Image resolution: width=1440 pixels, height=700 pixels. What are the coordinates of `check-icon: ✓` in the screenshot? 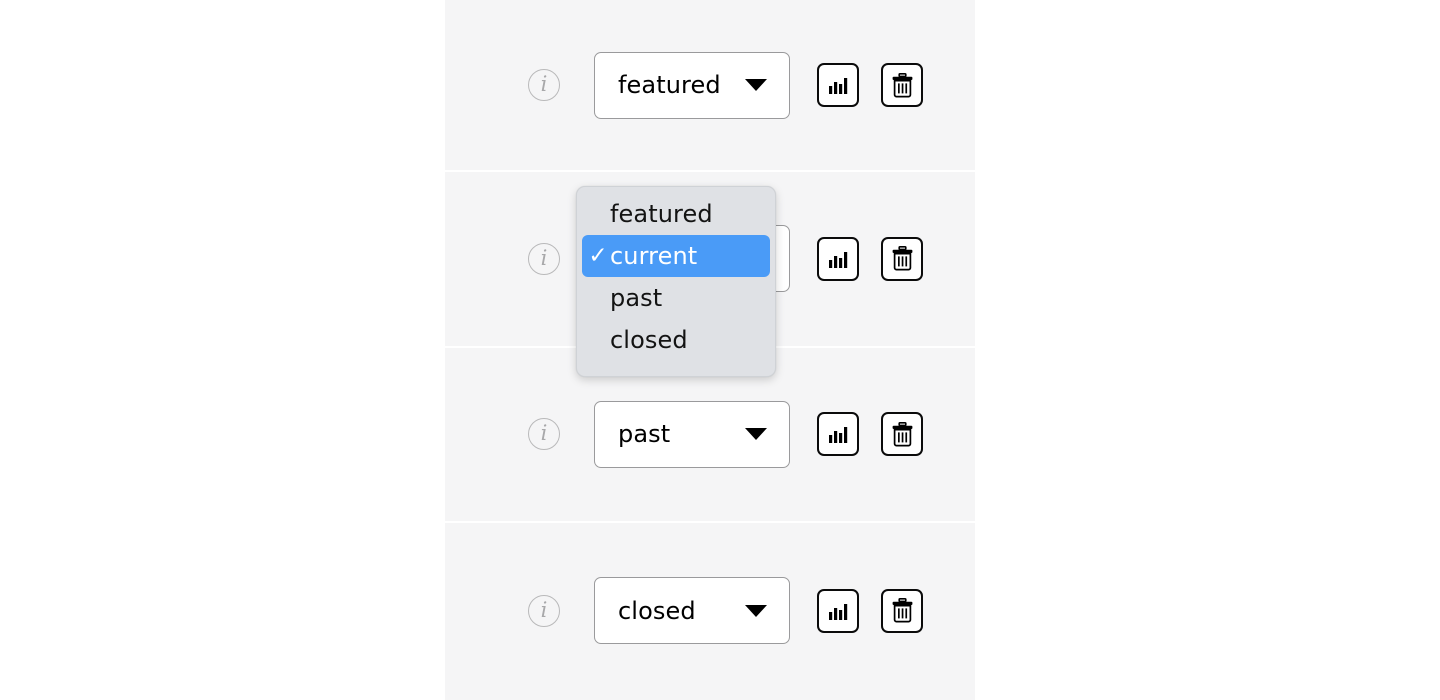 It's located at (598, 255).